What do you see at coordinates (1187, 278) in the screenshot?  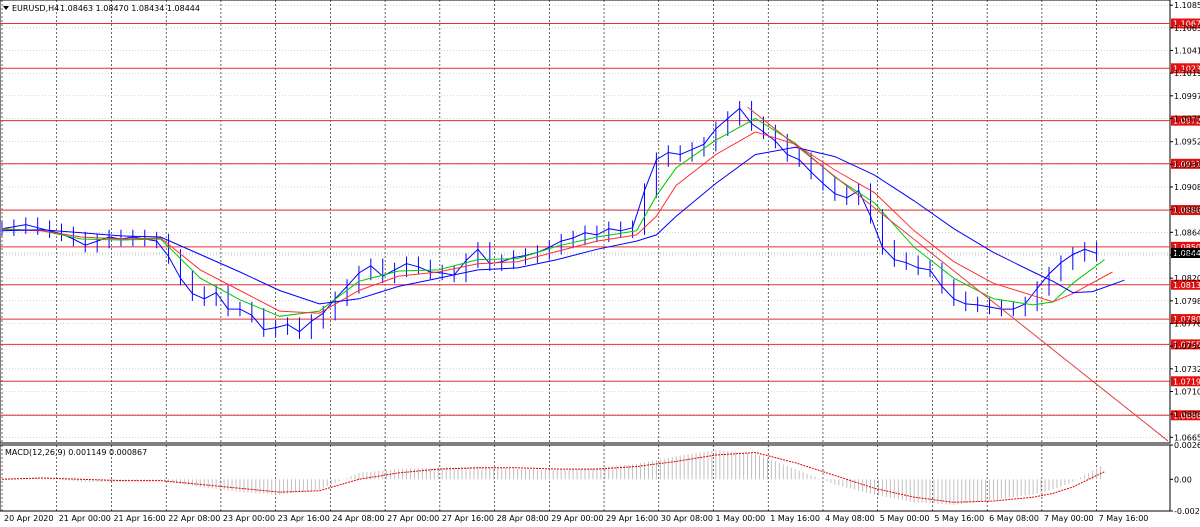 I see `y-tick-label-12: 1.08200` at bounding box center [1187, 278].